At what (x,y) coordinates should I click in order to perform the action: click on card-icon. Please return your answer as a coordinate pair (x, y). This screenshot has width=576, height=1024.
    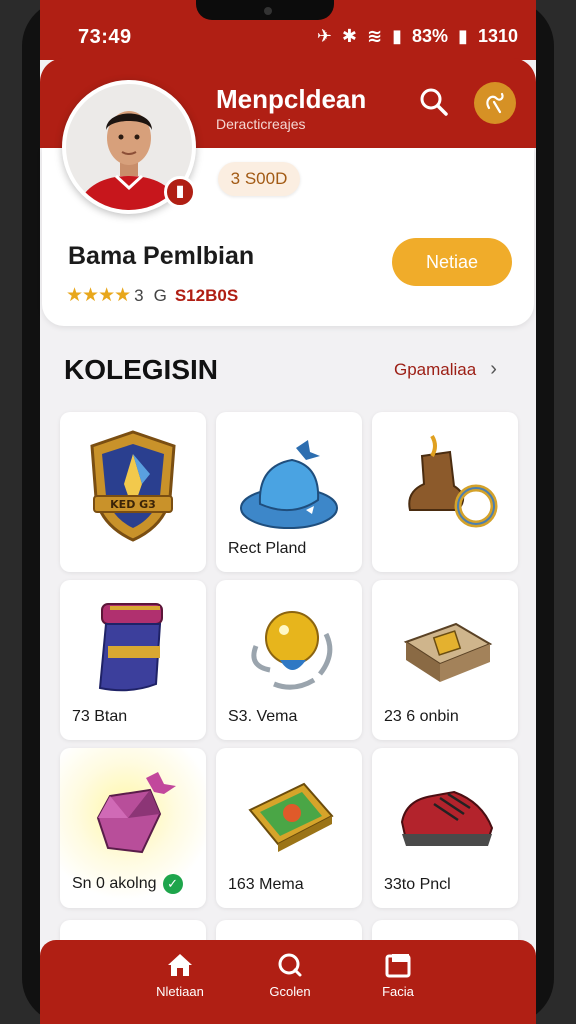
    Looking at the image, I should click on (291, 817).